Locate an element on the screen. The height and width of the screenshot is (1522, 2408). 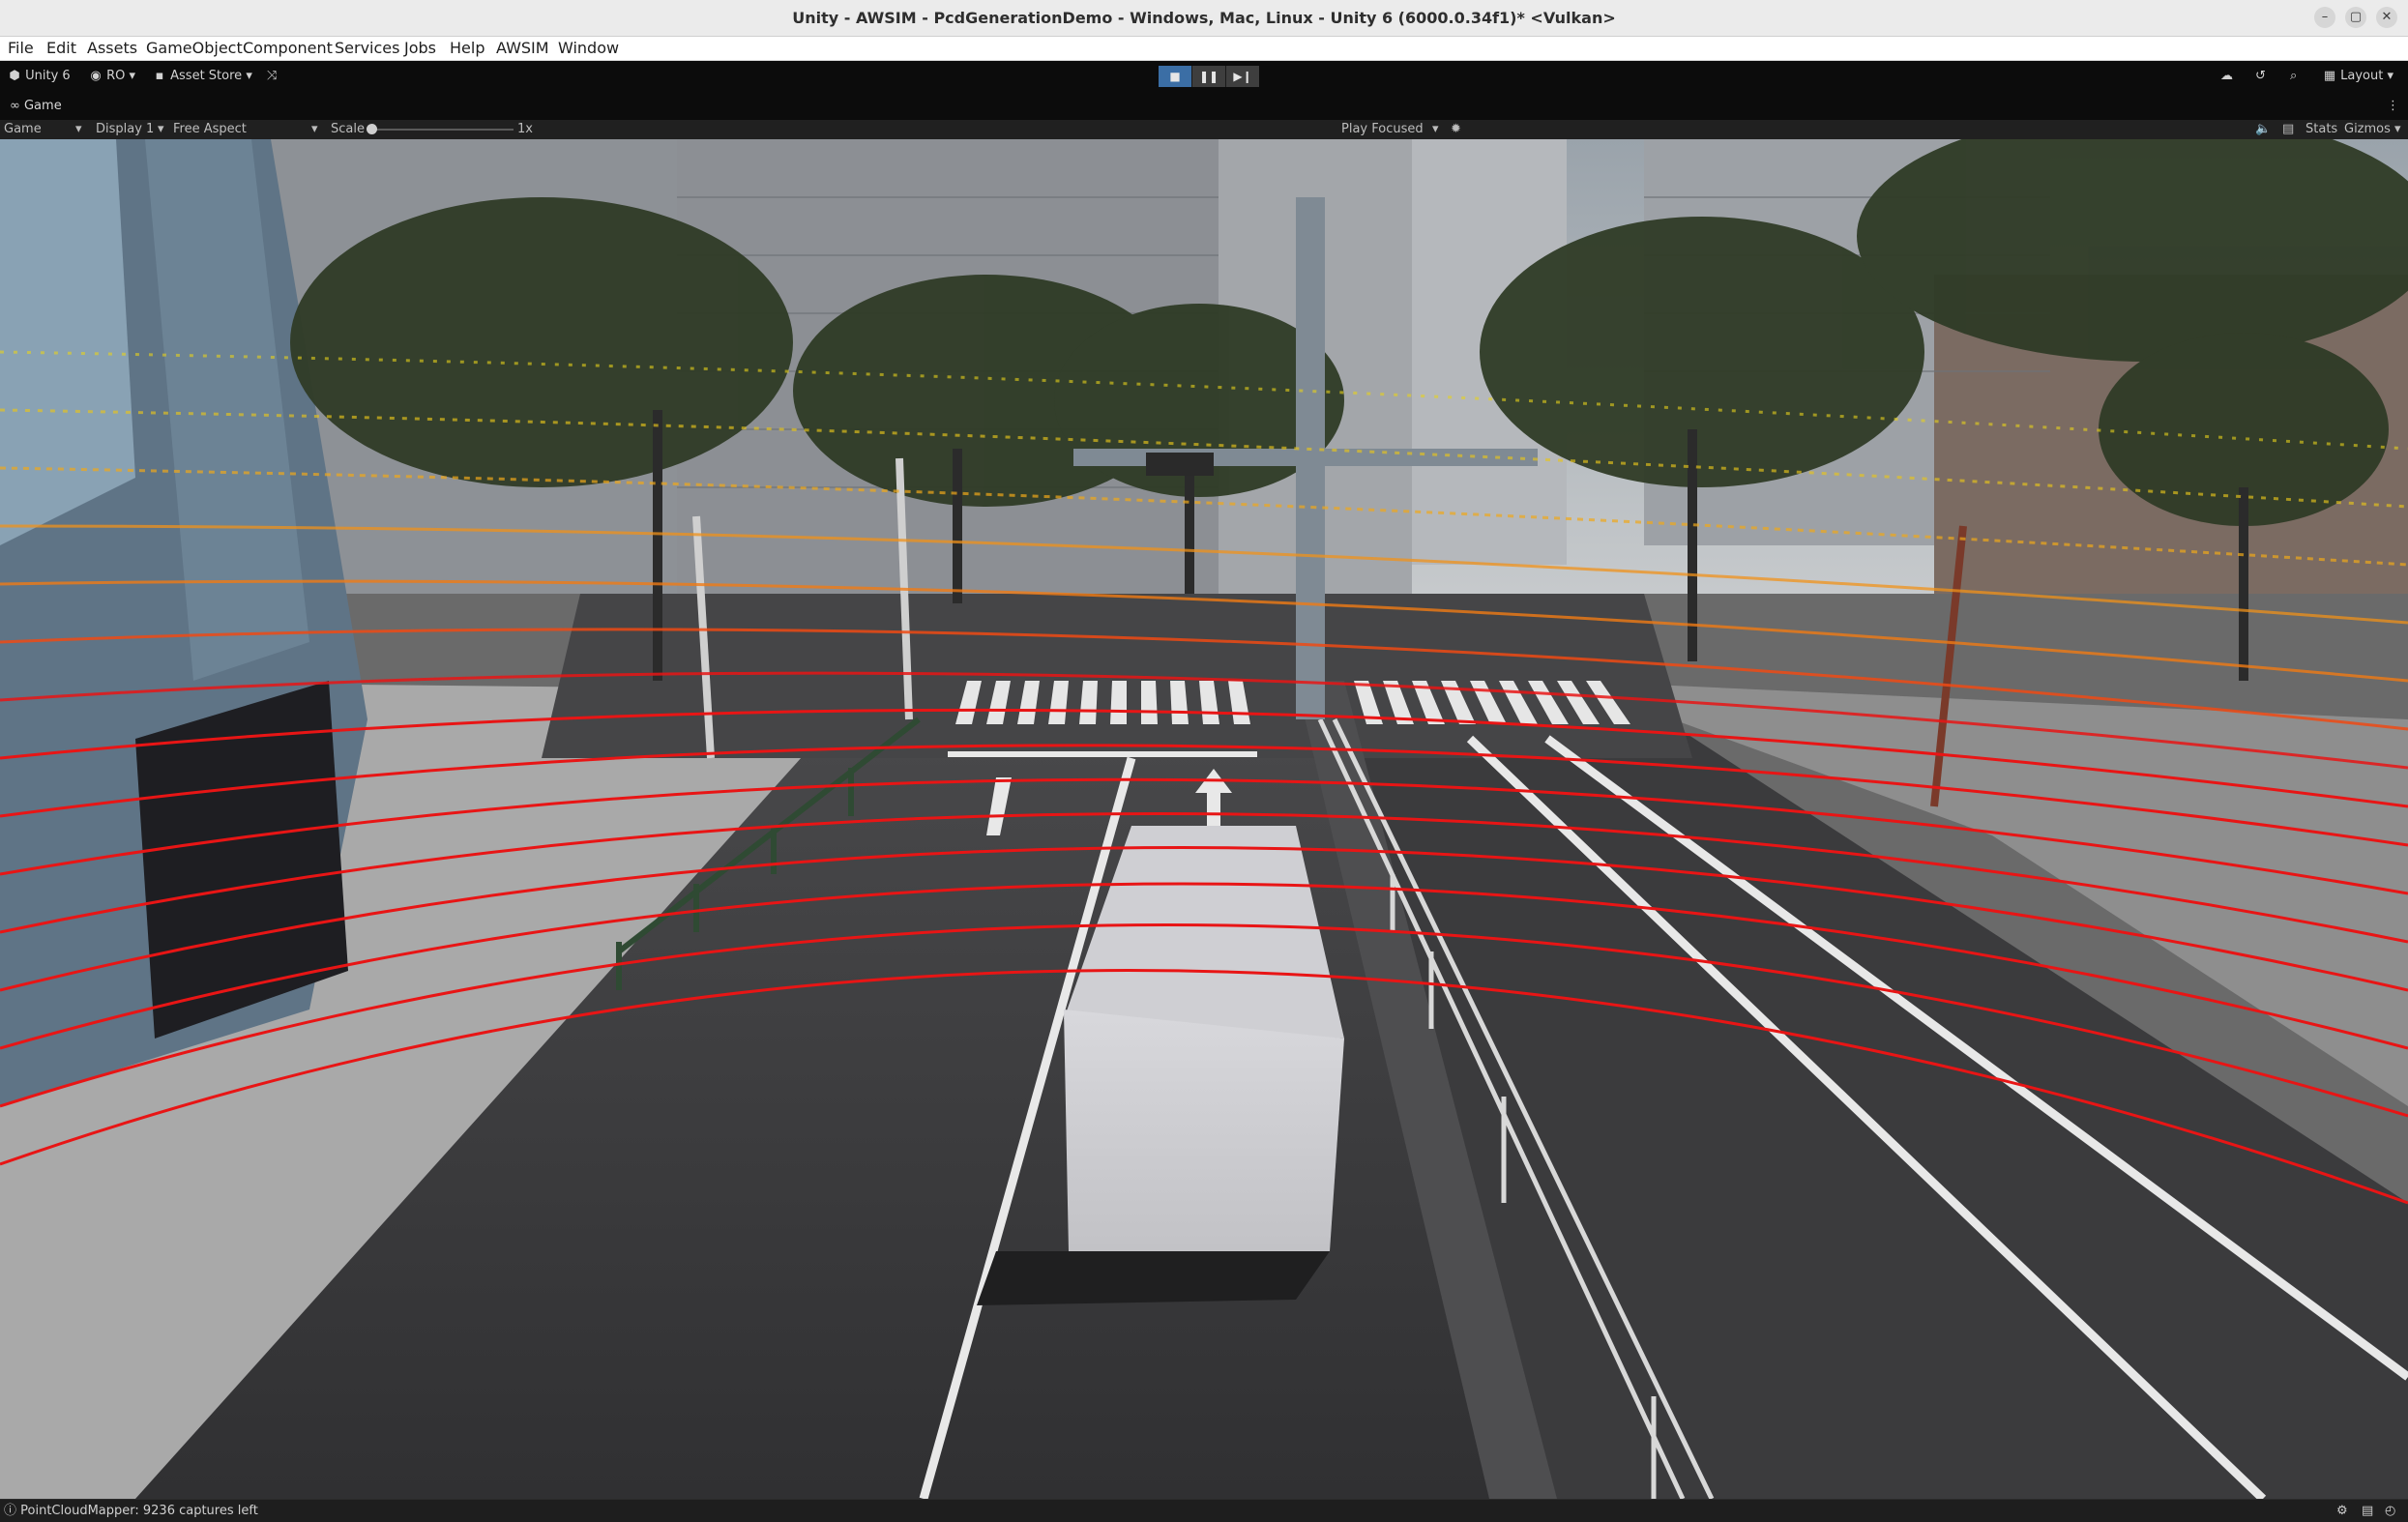
close-button: ✕ is located at coordinates (2386, 17).